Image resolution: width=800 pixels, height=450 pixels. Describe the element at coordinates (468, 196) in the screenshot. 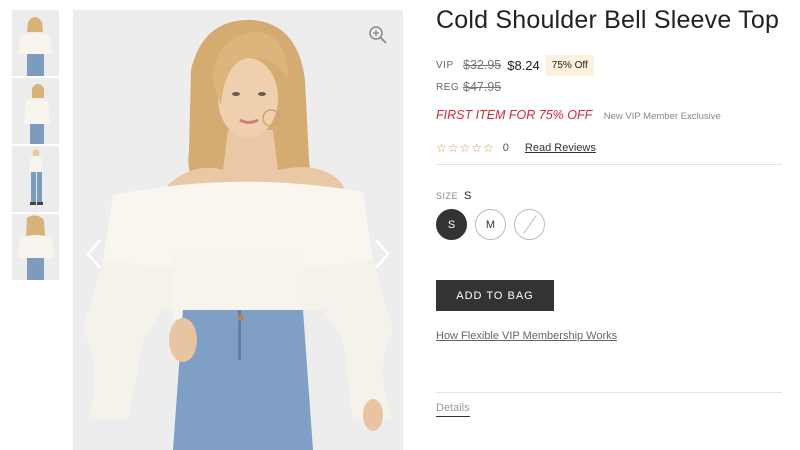

I see `selected-size: S` at that location.